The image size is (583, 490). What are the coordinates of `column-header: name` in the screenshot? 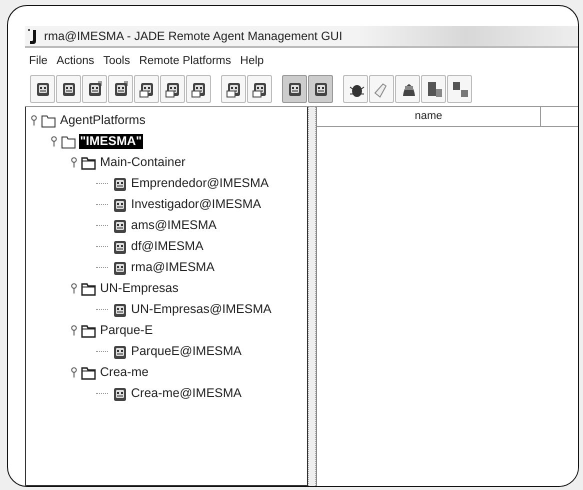 It's located at (429, 116).